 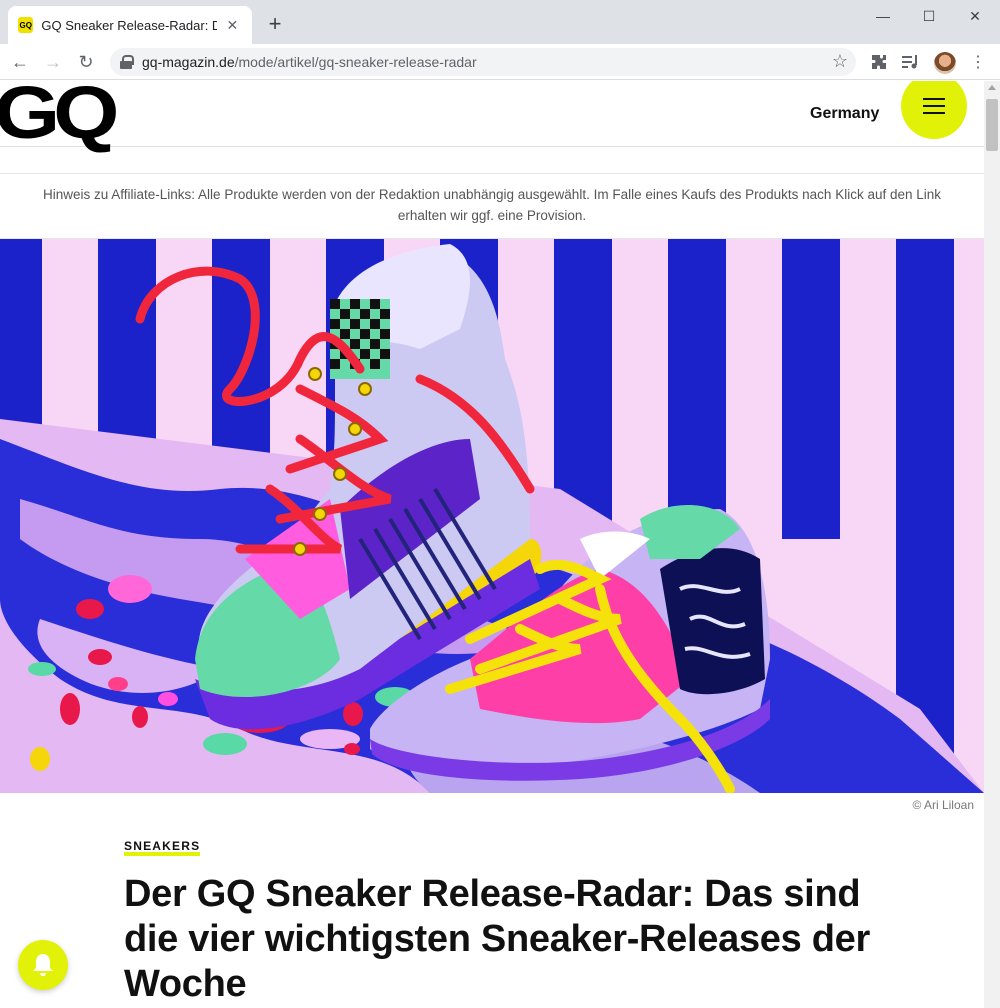 What do you see at coordinates (86, 62) in the screenshot?
I see `reload-icon: ↻` at bounding box center [86, 62].